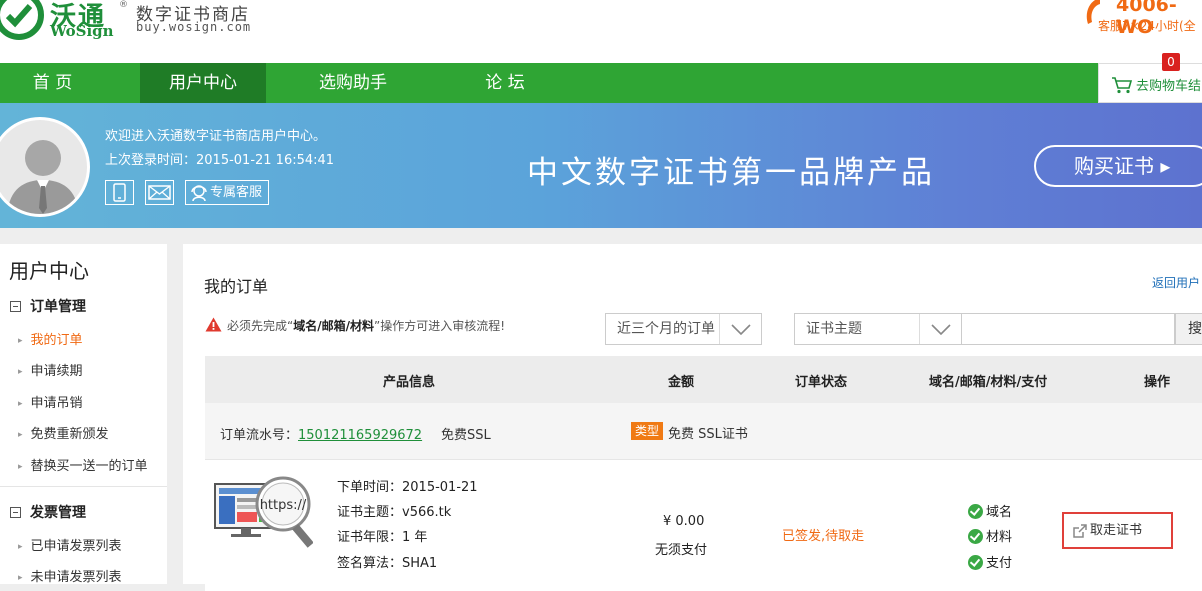 This screenshot has width=1202, height=591. I want to click on sidebar-item-invoices-unrequested: ▸ 未申请发票列表, so click(70, 575).